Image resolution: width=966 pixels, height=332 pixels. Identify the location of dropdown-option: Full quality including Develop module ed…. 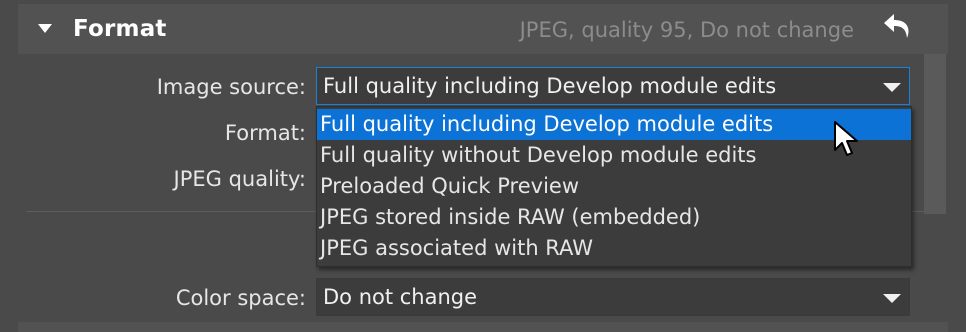
(614, 124).